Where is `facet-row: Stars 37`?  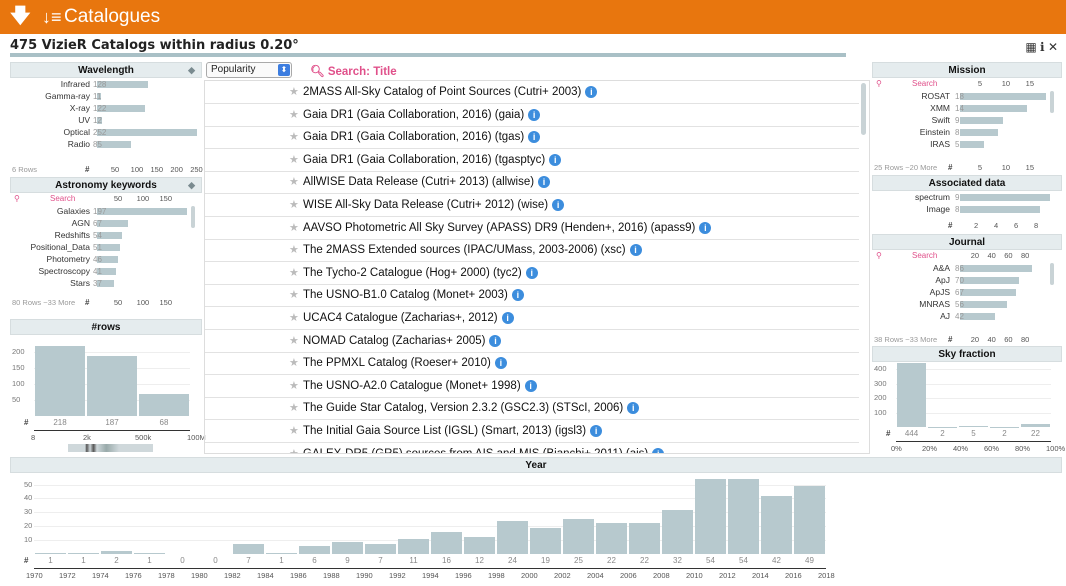 facet-row: Stars 37 is located at coordinates (106, 283).